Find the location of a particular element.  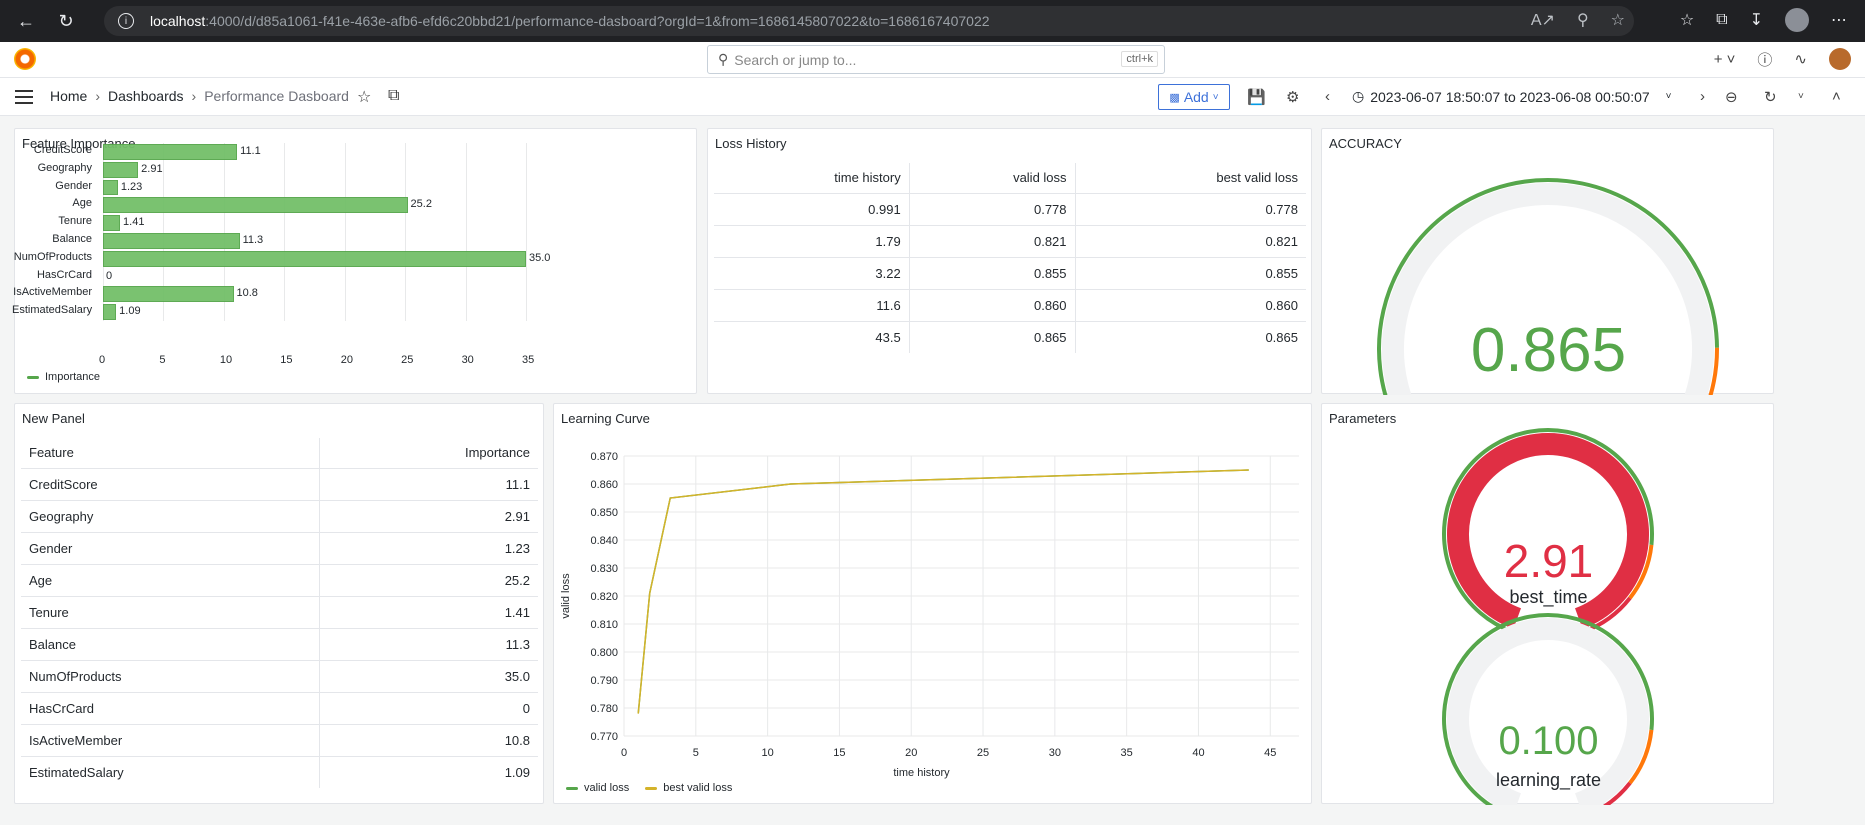

y-tick-label: 0.830 is located at coordinates (604, 569).